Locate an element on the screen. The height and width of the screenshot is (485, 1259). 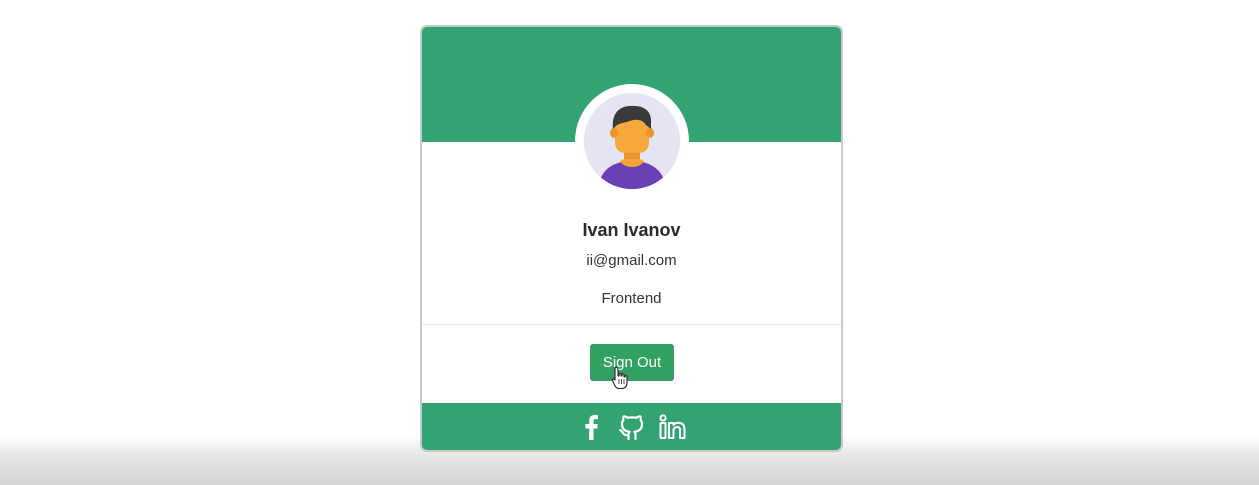
github-link is located at coordinates (632, 427).